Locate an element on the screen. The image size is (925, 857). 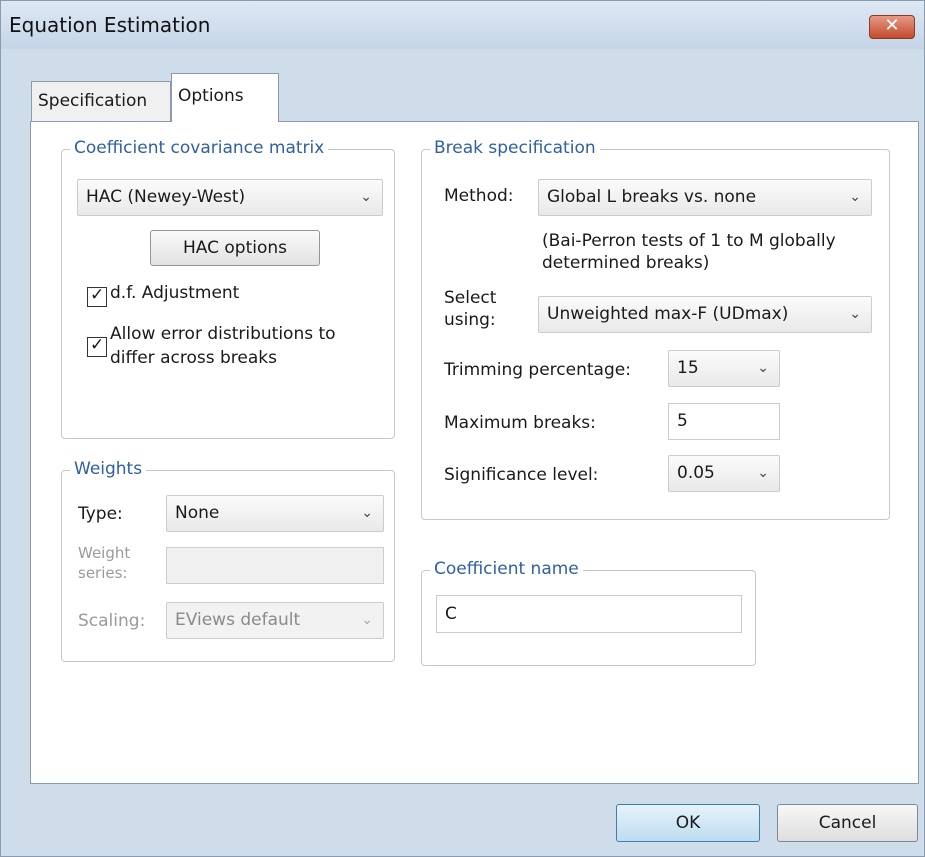
covariance-group-label: Coefficient covariance matrix is located at coordinates (199, 148).